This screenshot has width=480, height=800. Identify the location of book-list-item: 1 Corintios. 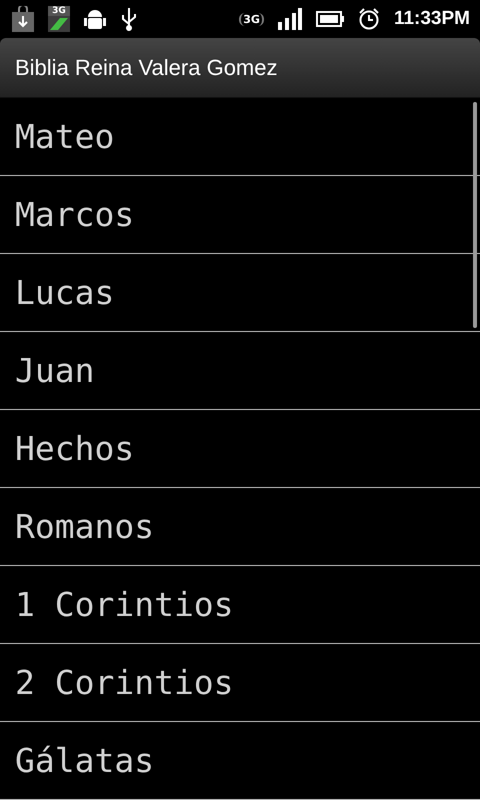
(240, 605).